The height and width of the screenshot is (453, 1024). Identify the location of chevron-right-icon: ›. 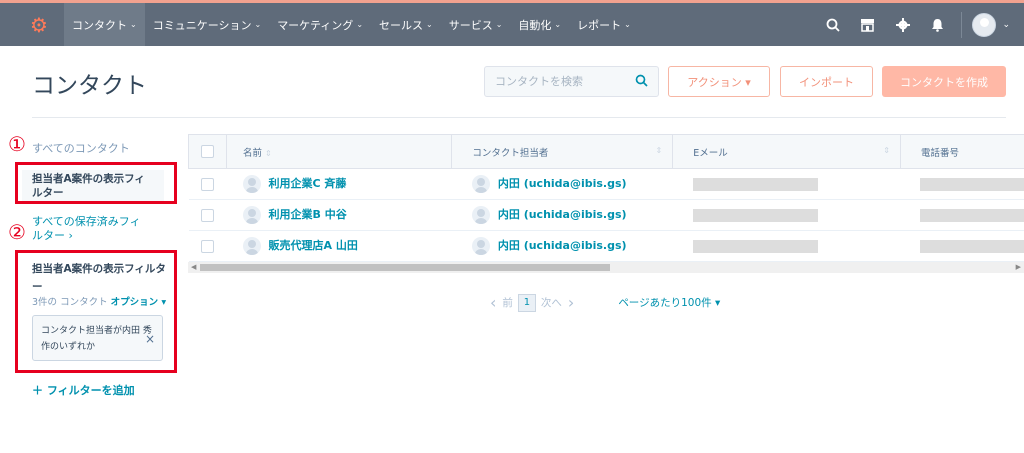
(571, 302).